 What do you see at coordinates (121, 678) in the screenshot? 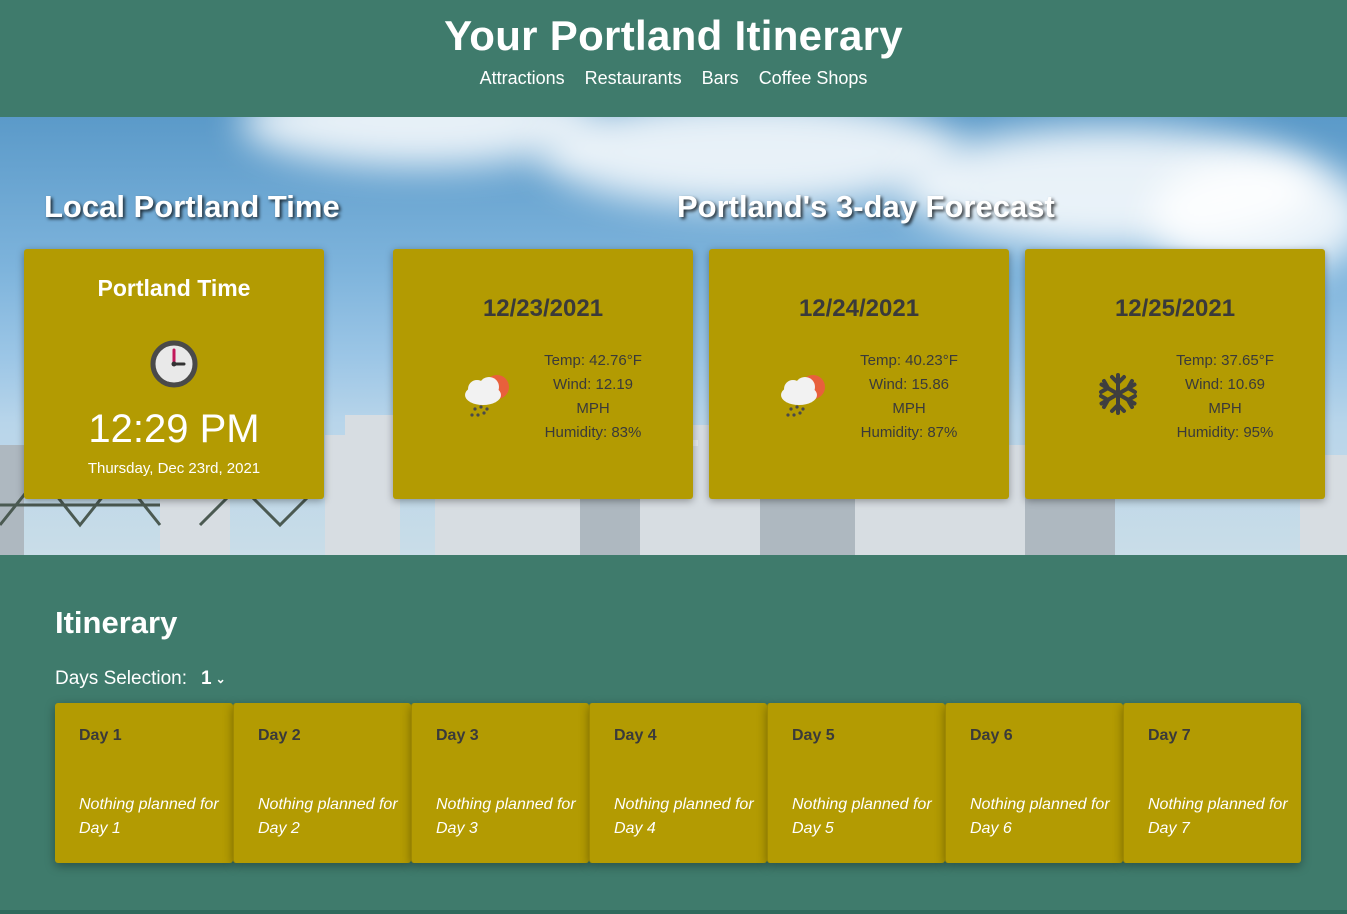
I see `days-selection-label: Days Selection:` at bounding box center [121, 678].